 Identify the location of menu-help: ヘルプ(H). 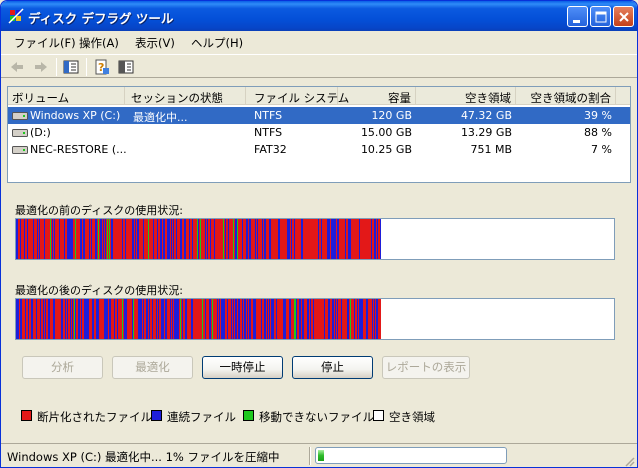
(217, 43).